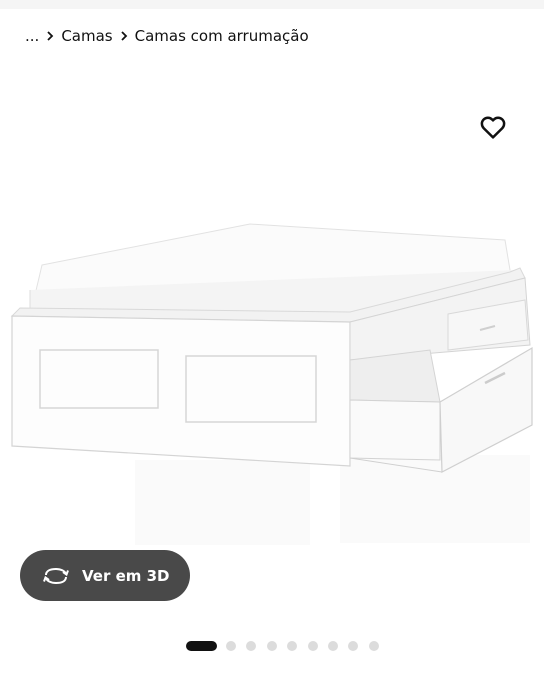  What do you see at coordinates (126, 575) in the screenshot?
I see `view-in-3d-label: Ver em 3D` at bounding box center [126, 575].